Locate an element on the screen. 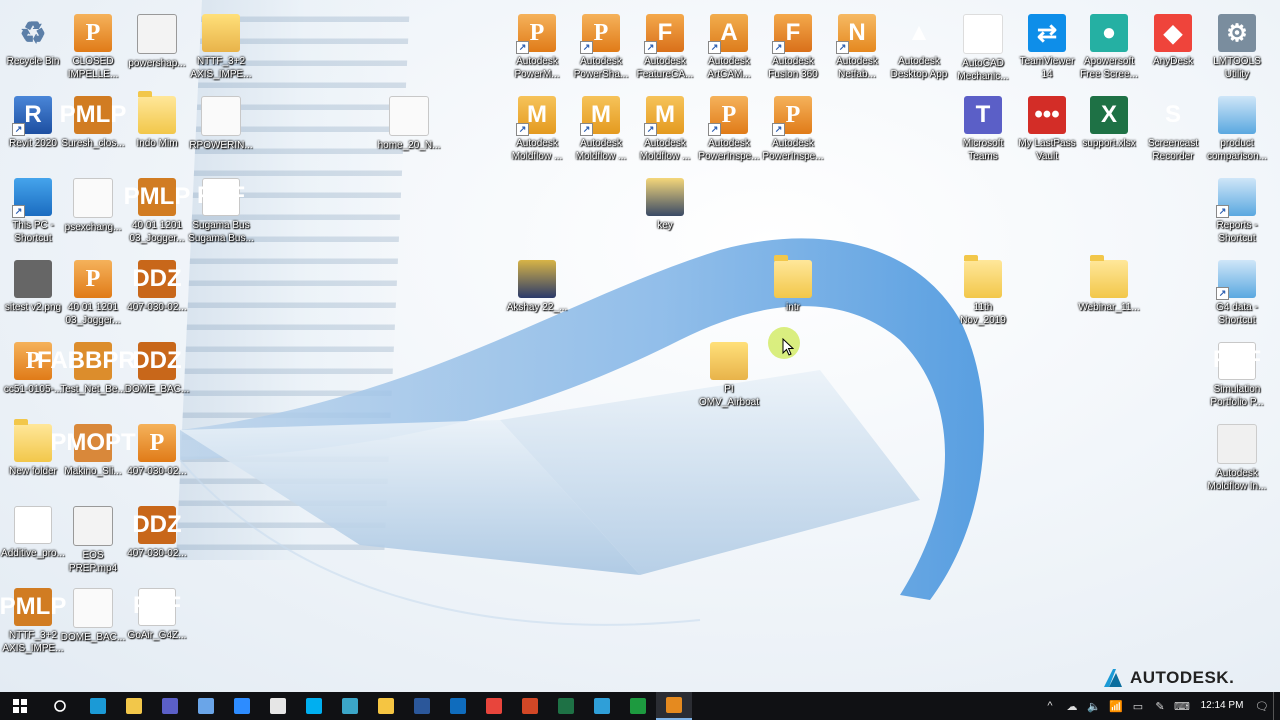  taskbar-app-edge is located at coordinates (602, 706).